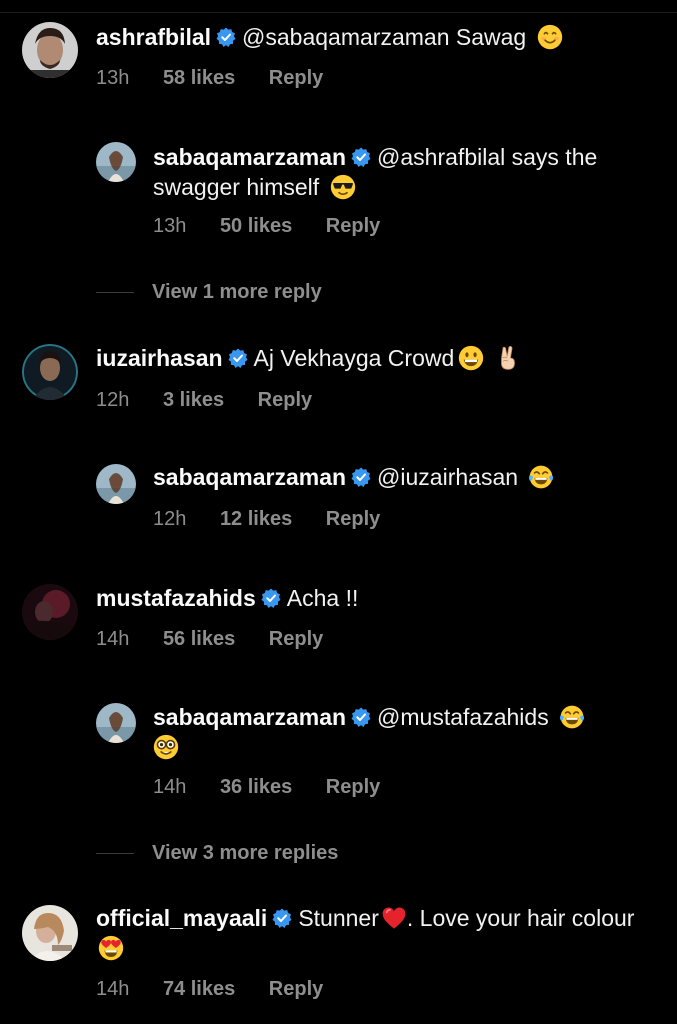  I want to click on comment-likes: 56 likes, so click(199, 639).